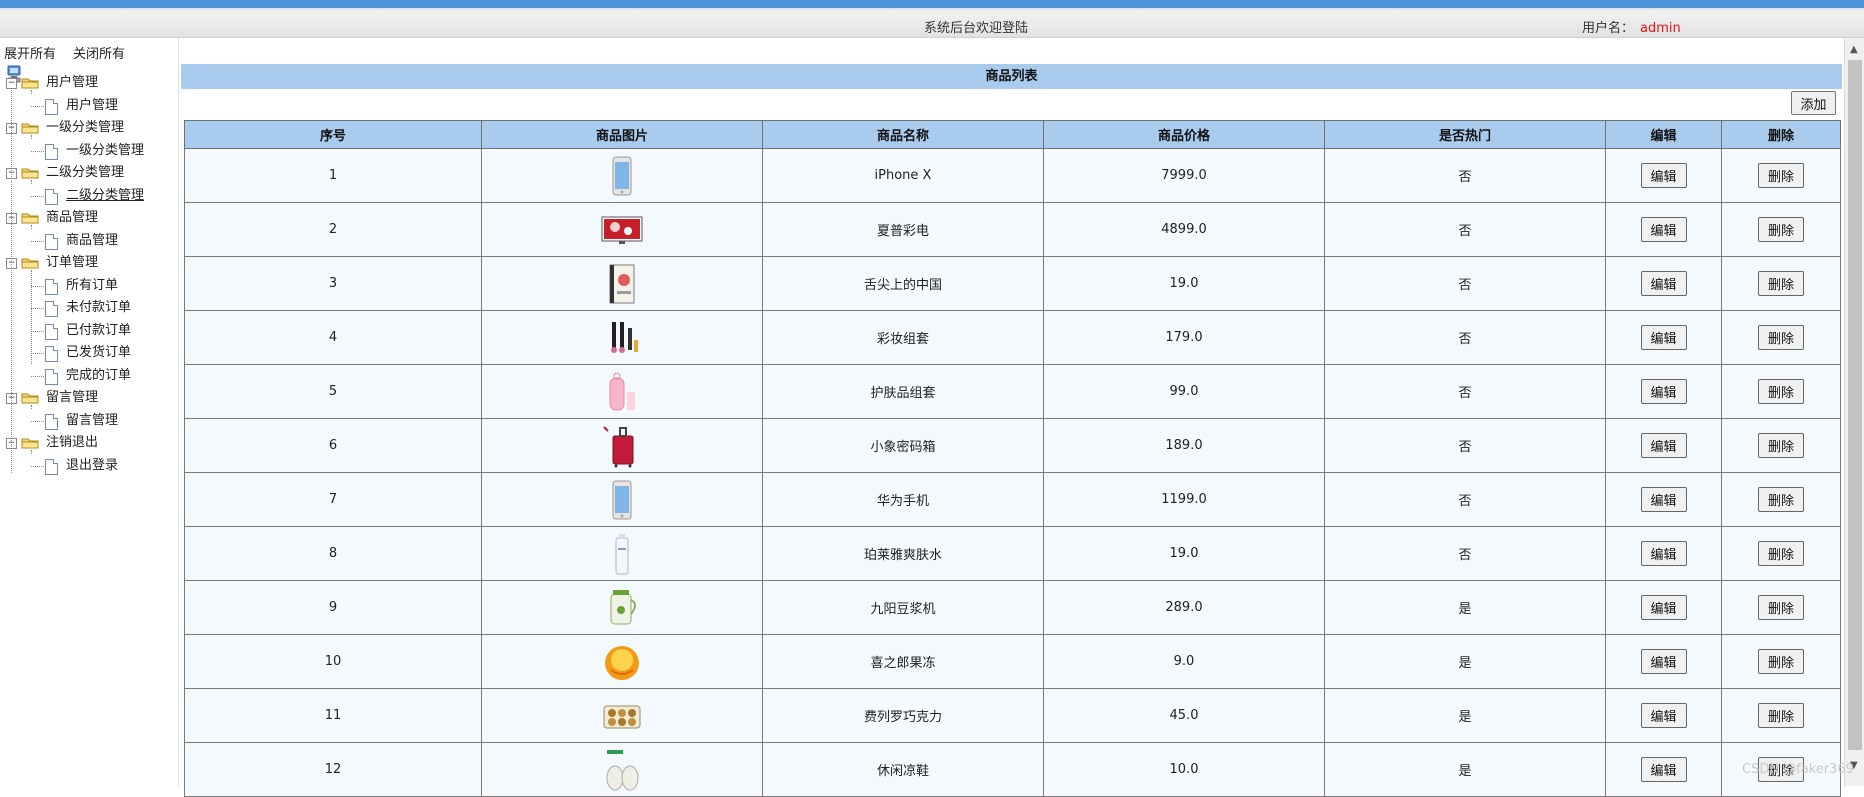  What do you see at coordinates (1184, 553) in the screenshot?
I see `product-price: 19.0` at bounding box center [1184, 553].